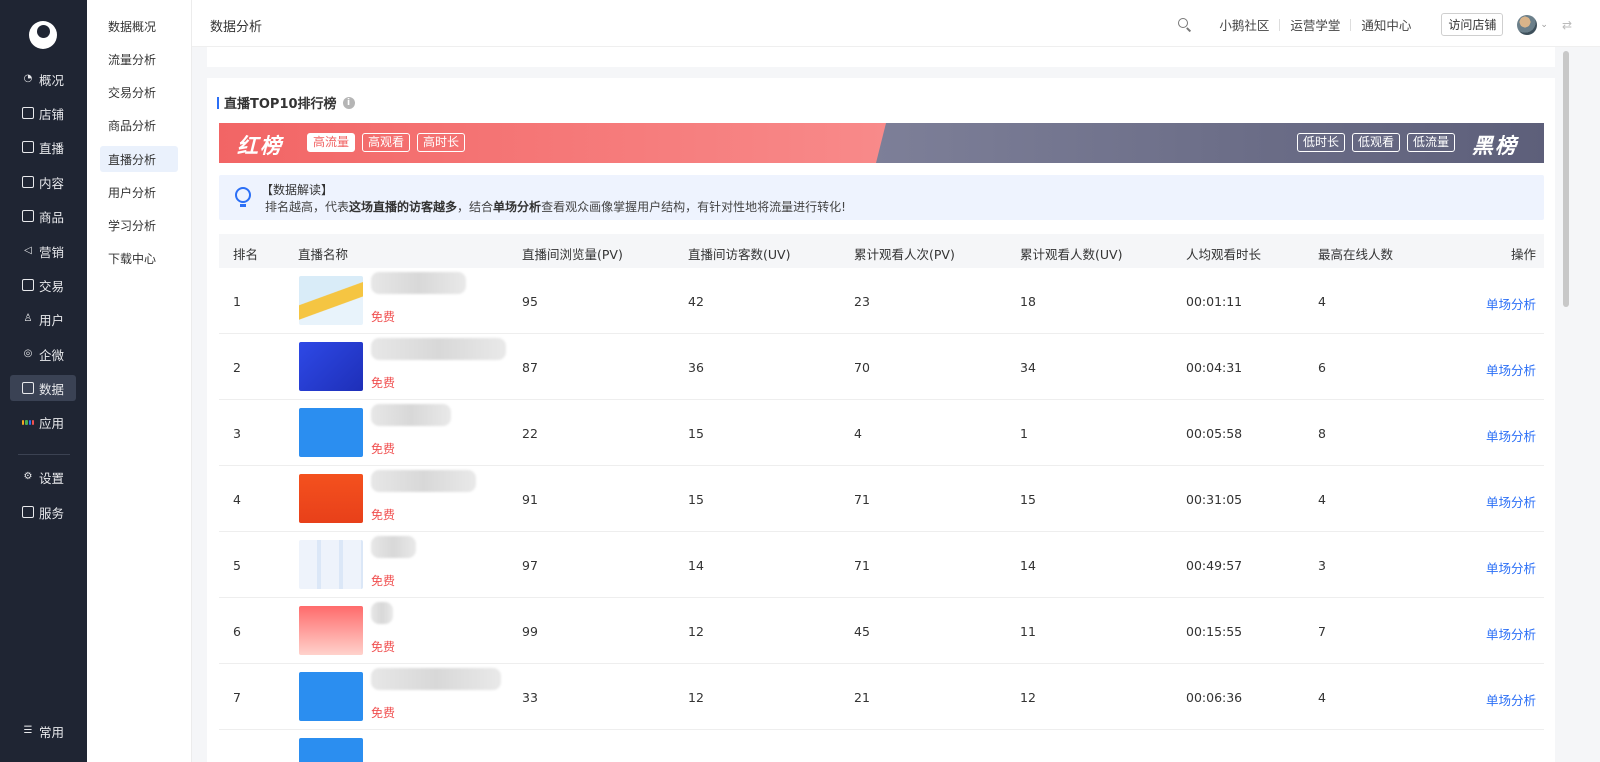 The width and height of the screenshot is (1600, 762). What do you see at coordinates (881, 57) in the screenshot?
I see `previous-section-card` at bounding box center [881, 57].